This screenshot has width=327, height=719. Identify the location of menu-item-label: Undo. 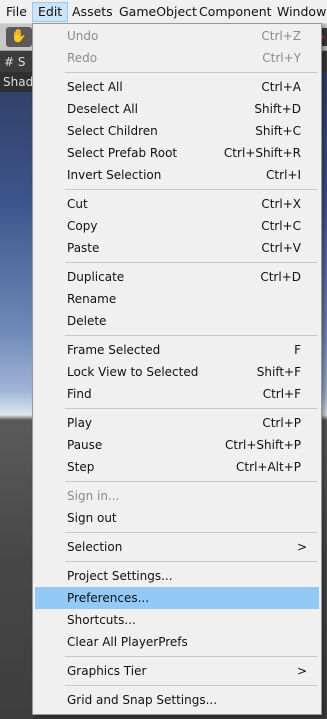
(83, 36).